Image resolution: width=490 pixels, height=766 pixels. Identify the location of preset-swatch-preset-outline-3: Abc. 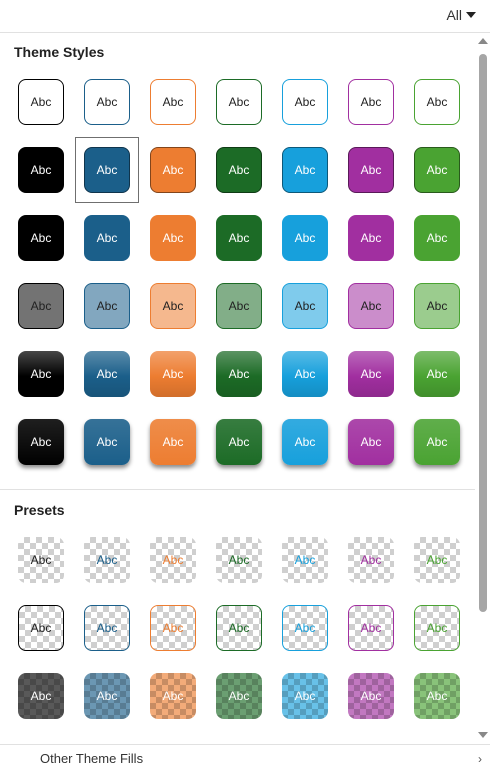
(173, 628).